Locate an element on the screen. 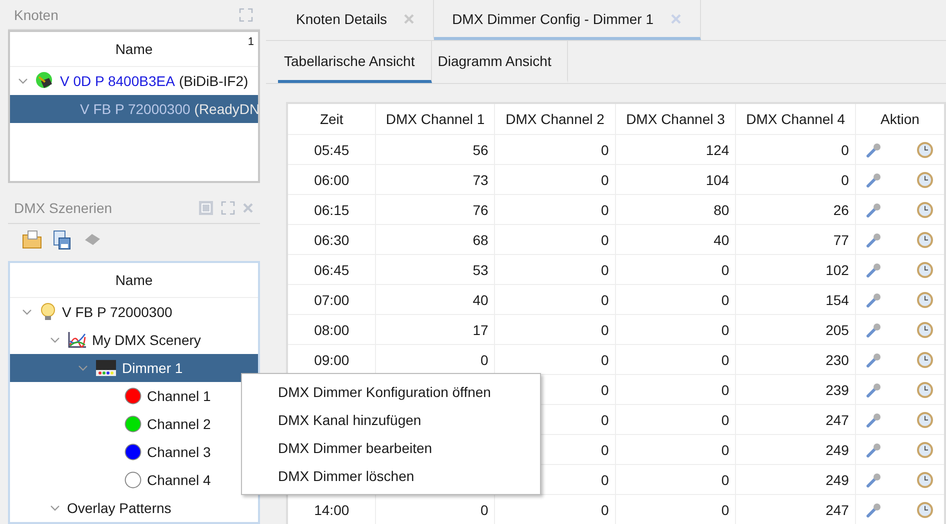 This screenshot has width=946, height=524. editor-tab: Knoten Details is located at coordinates (356, 20).